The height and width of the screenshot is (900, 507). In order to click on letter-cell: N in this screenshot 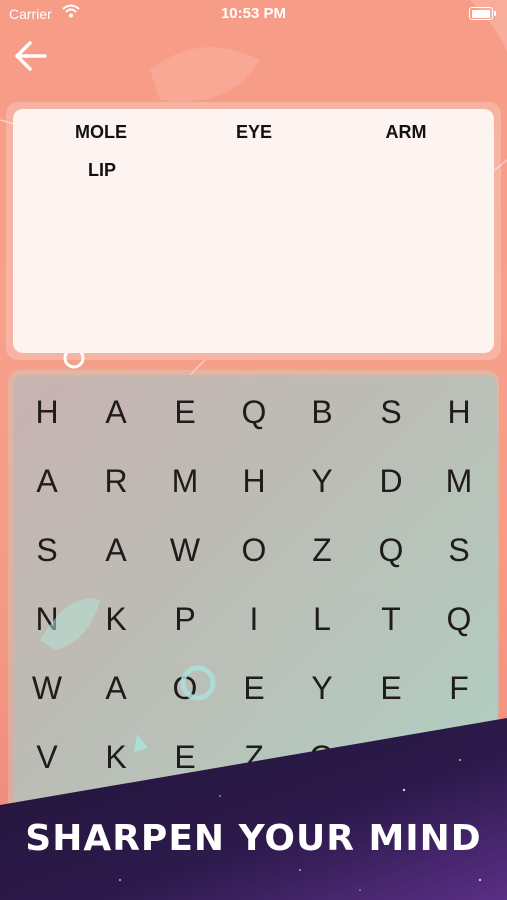, I will do `click(47, 619)`.